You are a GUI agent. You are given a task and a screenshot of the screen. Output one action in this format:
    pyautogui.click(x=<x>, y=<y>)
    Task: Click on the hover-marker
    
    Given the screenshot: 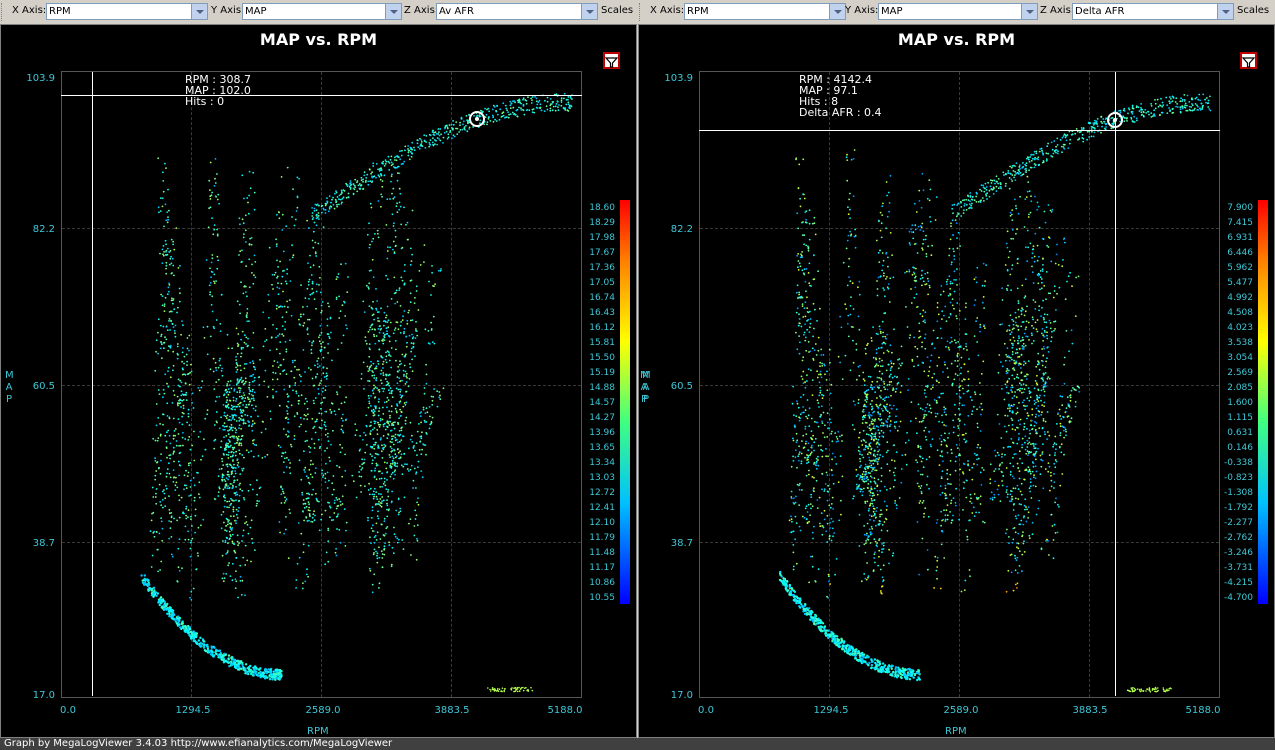 What is the action you would take?
    pyautogui.click(x=477, y=119)
    